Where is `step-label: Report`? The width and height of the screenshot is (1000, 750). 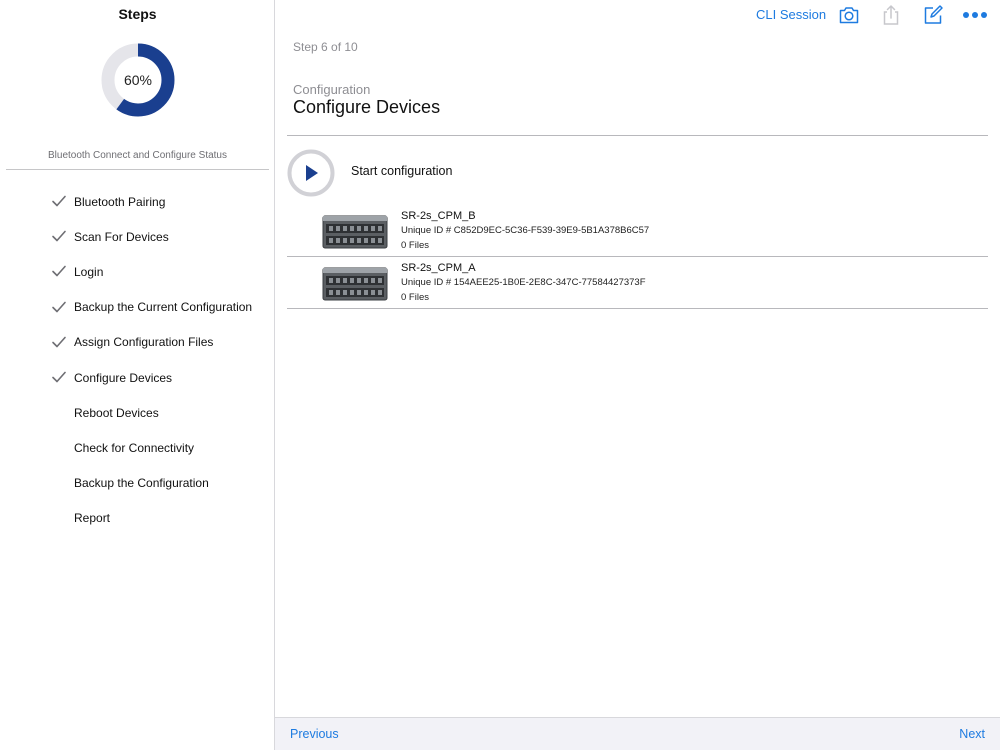
step-label: Report is located at coordinates (92, 518).